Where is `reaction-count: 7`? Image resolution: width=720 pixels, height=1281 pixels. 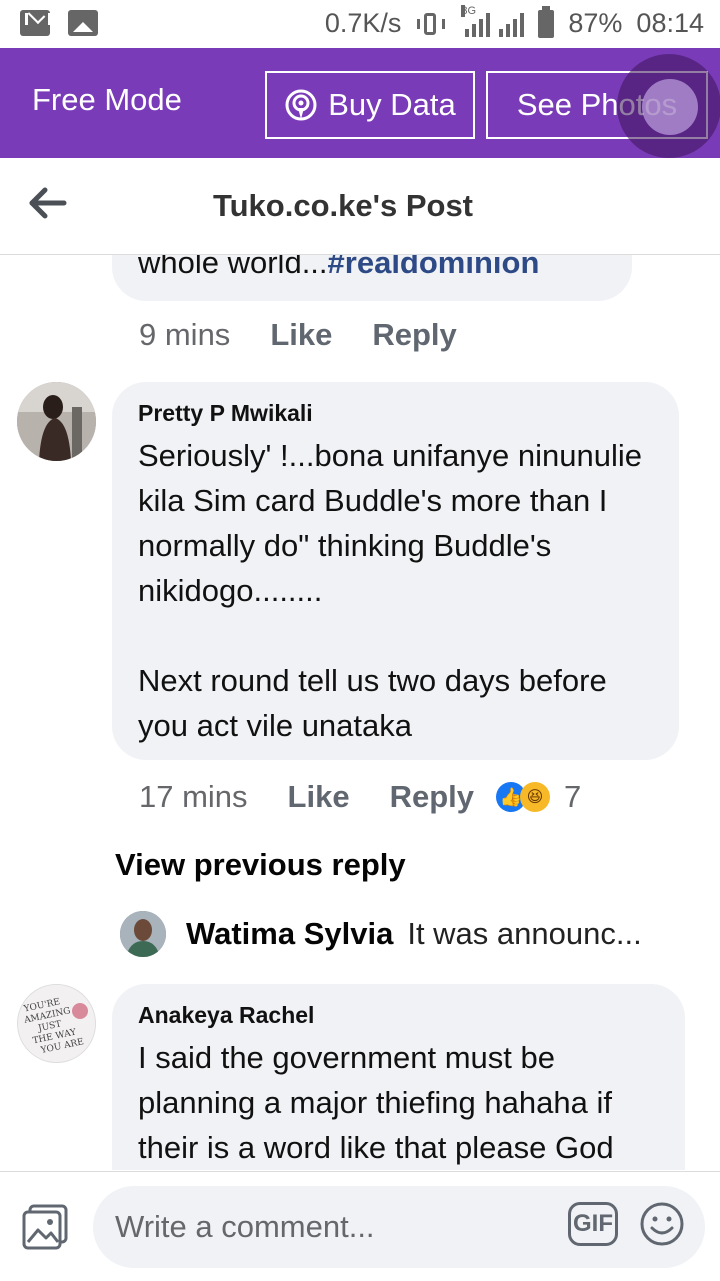 reaction-count: 7 is located at coordinates (573, 796).